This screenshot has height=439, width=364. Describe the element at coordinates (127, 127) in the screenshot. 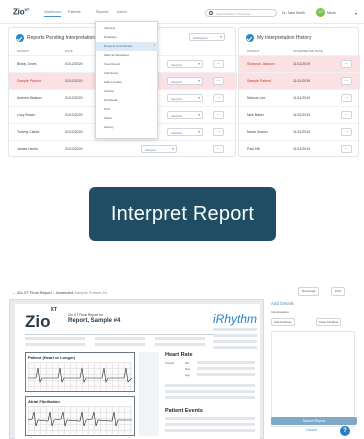

I see `menu-item: History` at that location.